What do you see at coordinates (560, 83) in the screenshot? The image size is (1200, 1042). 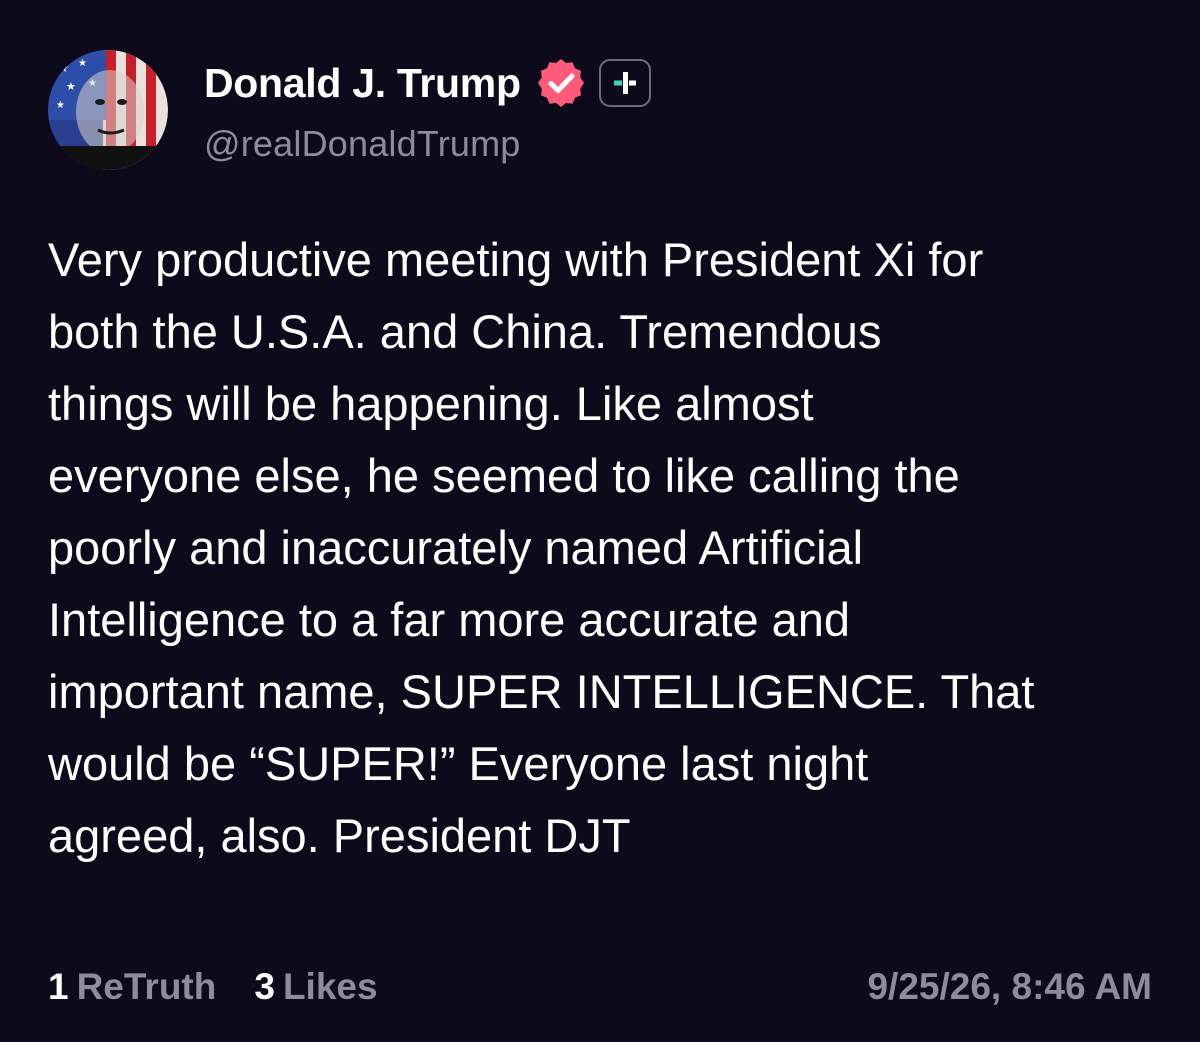 I see `verified-badge-icon` at bounding box center [560, 83].